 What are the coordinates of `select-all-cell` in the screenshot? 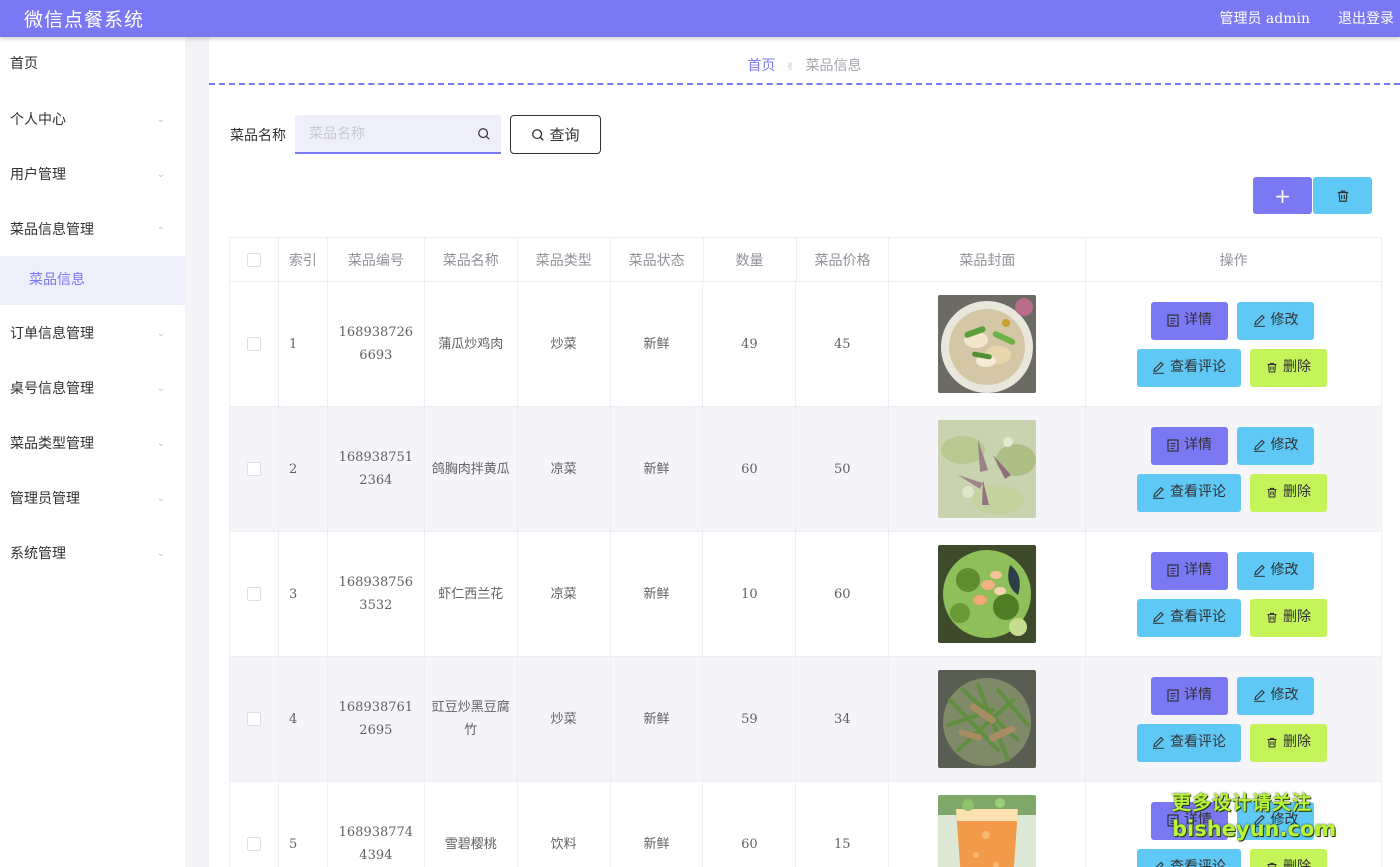 It's located at (254, 260).